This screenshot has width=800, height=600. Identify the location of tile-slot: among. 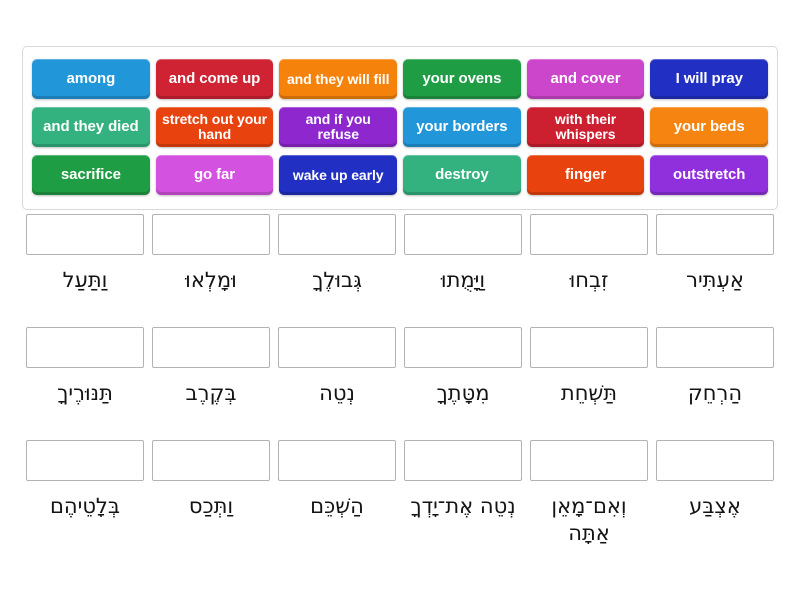
(91, 79).